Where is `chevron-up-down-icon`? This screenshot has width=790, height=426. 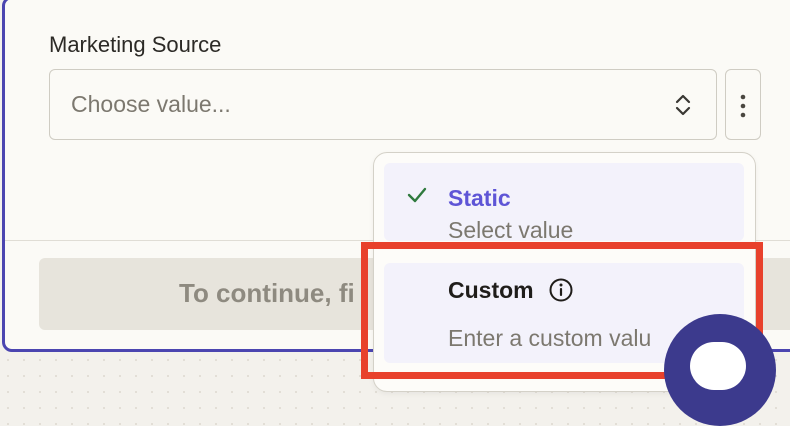
chevron-up-down-icon is located at coordinates (683, 105).